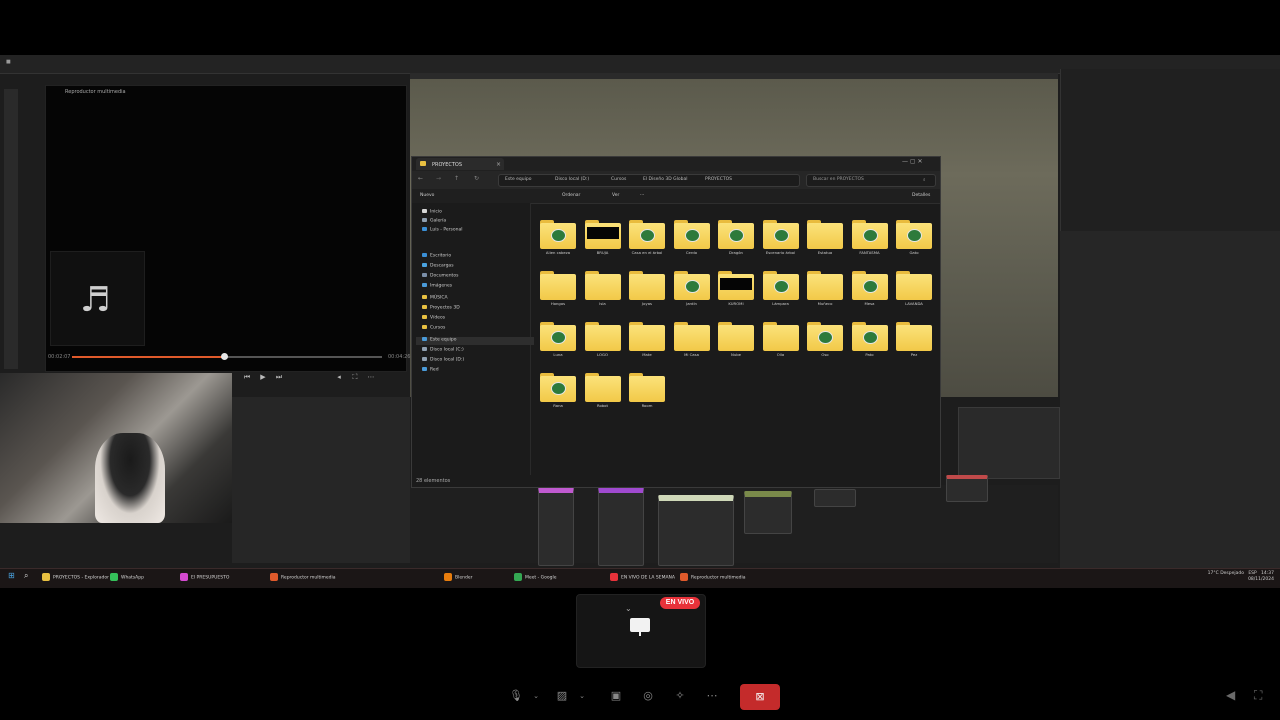 The height and width of the screenshot is (720, 1280). What do you see at coordinates (870, 344) in the screenshot?
I see `folder-item: Pato` at bounding box center [870, 344].